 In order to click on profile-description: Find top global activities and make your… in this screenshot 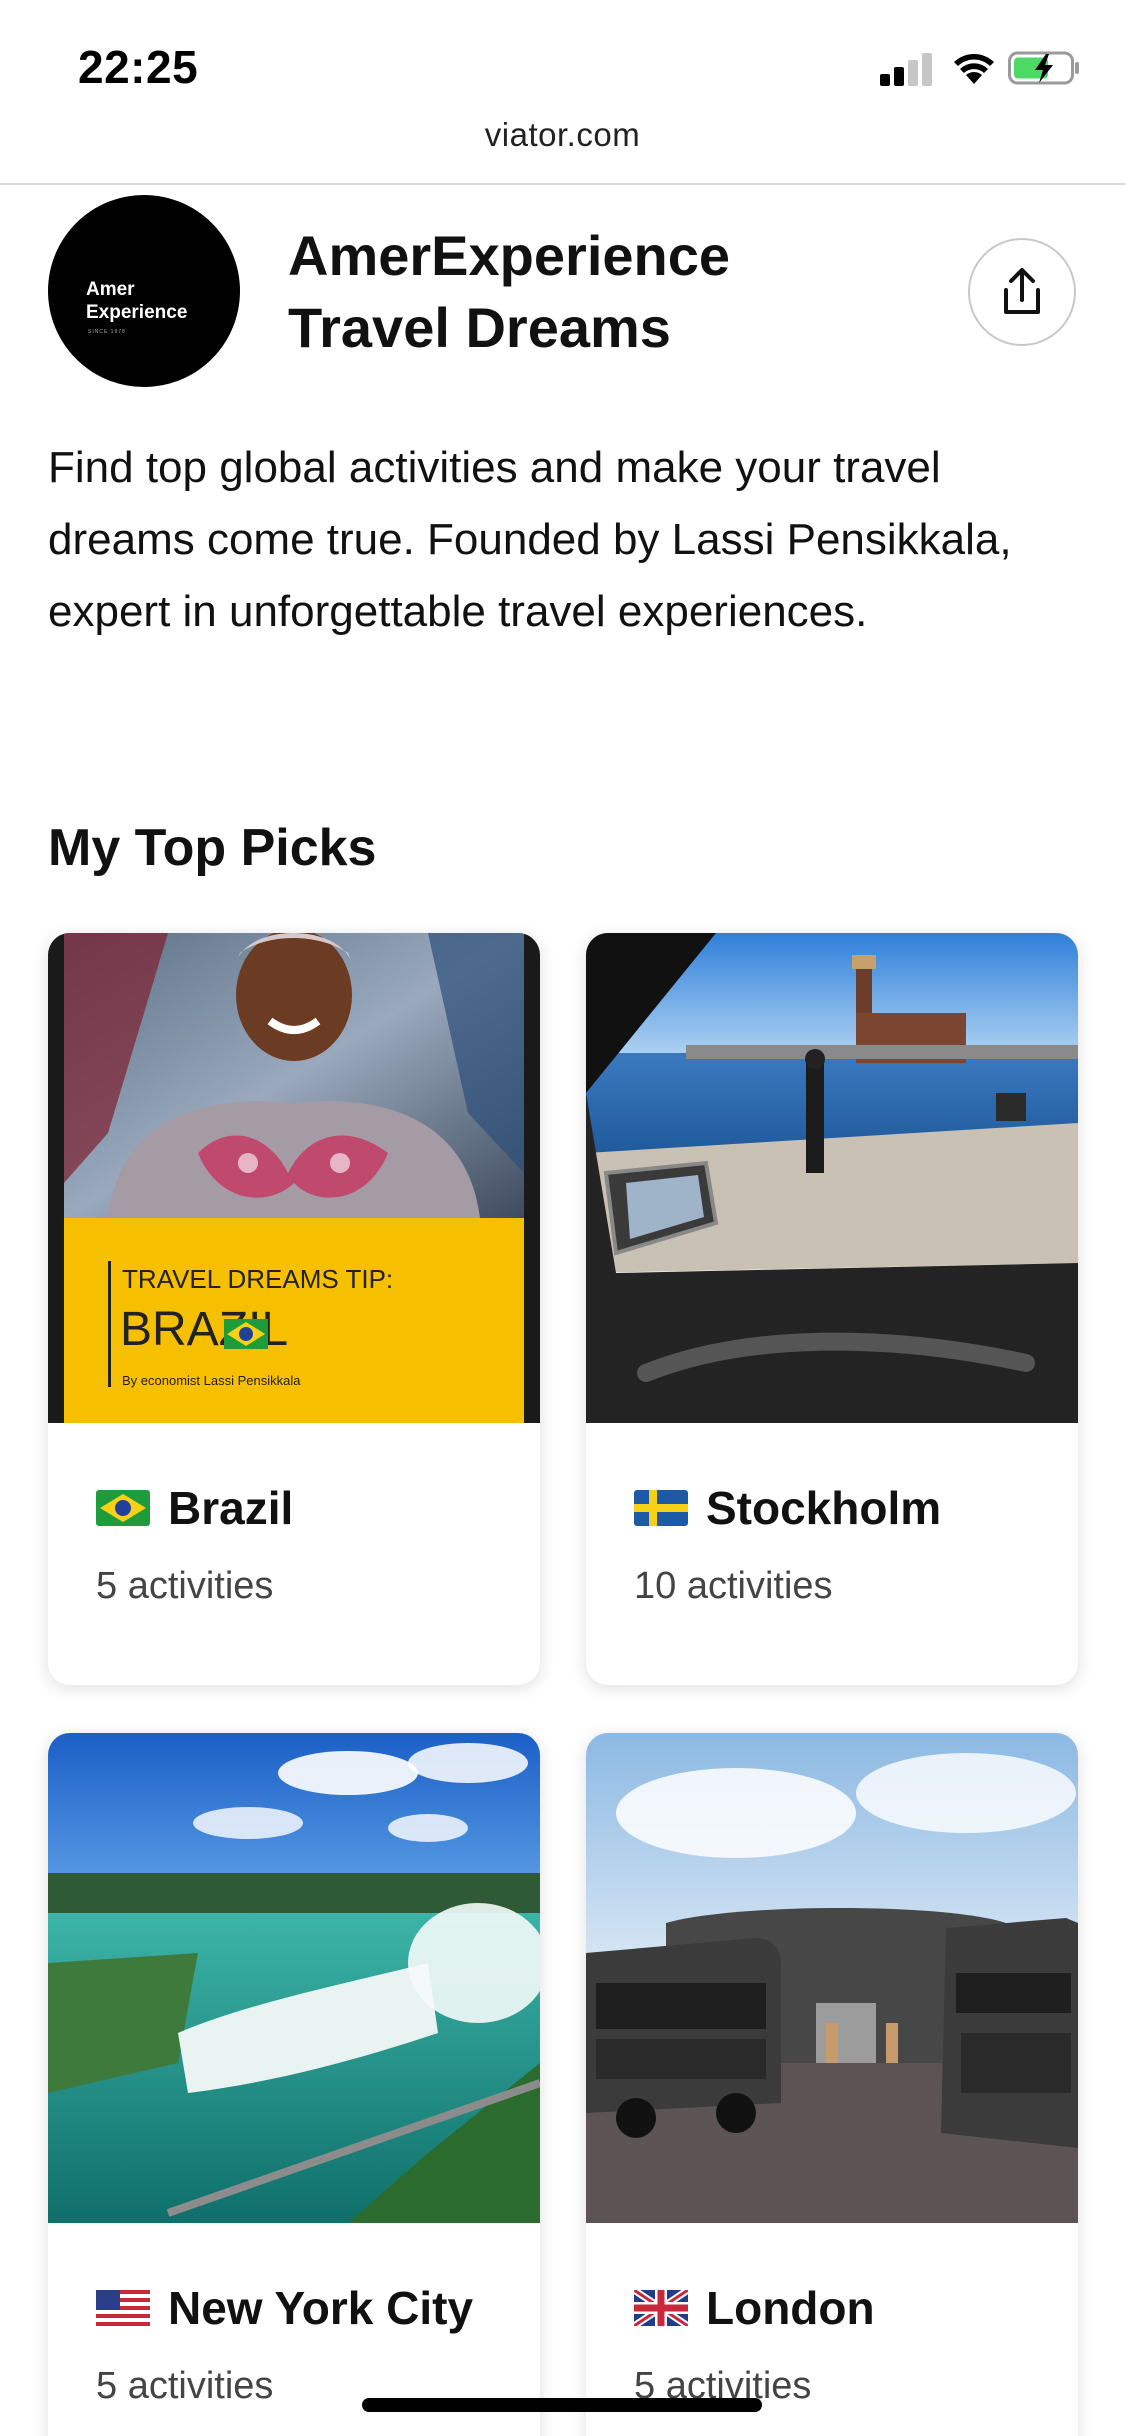, I will do `click(530, 539)`.